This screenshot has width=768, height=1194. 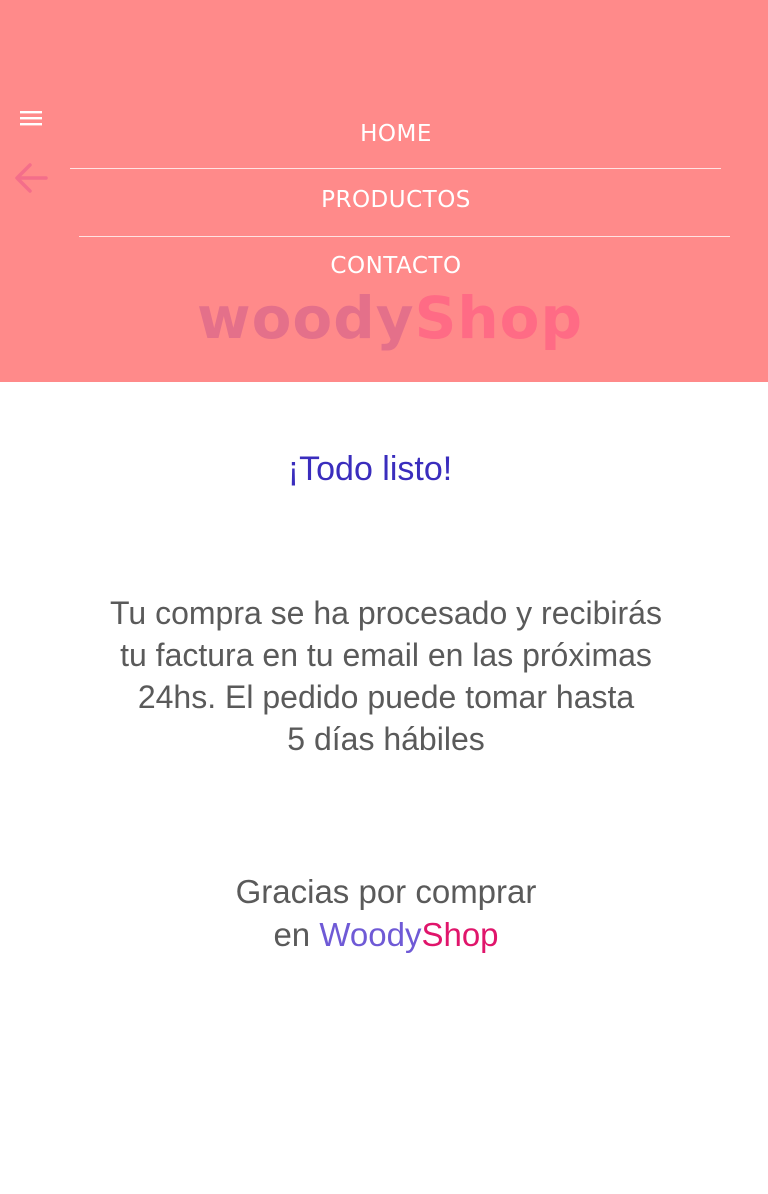 What do you see at coordinates (384, 200) in the screenshot?
I see `nav-productos: PRODUCTOS` at bounding box center [384, 200].